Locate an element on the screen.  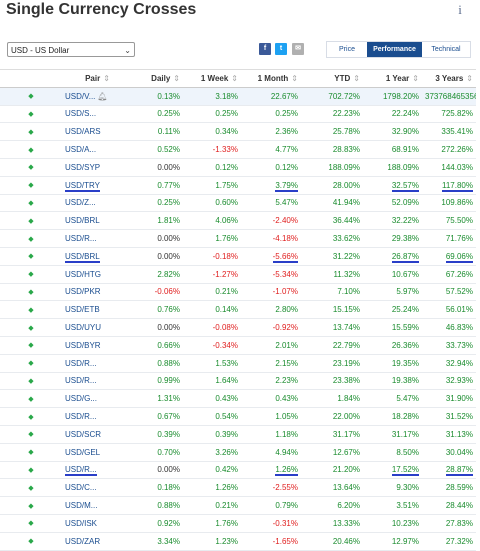
tab-performance: Performance is located at coordinates (394, 49).